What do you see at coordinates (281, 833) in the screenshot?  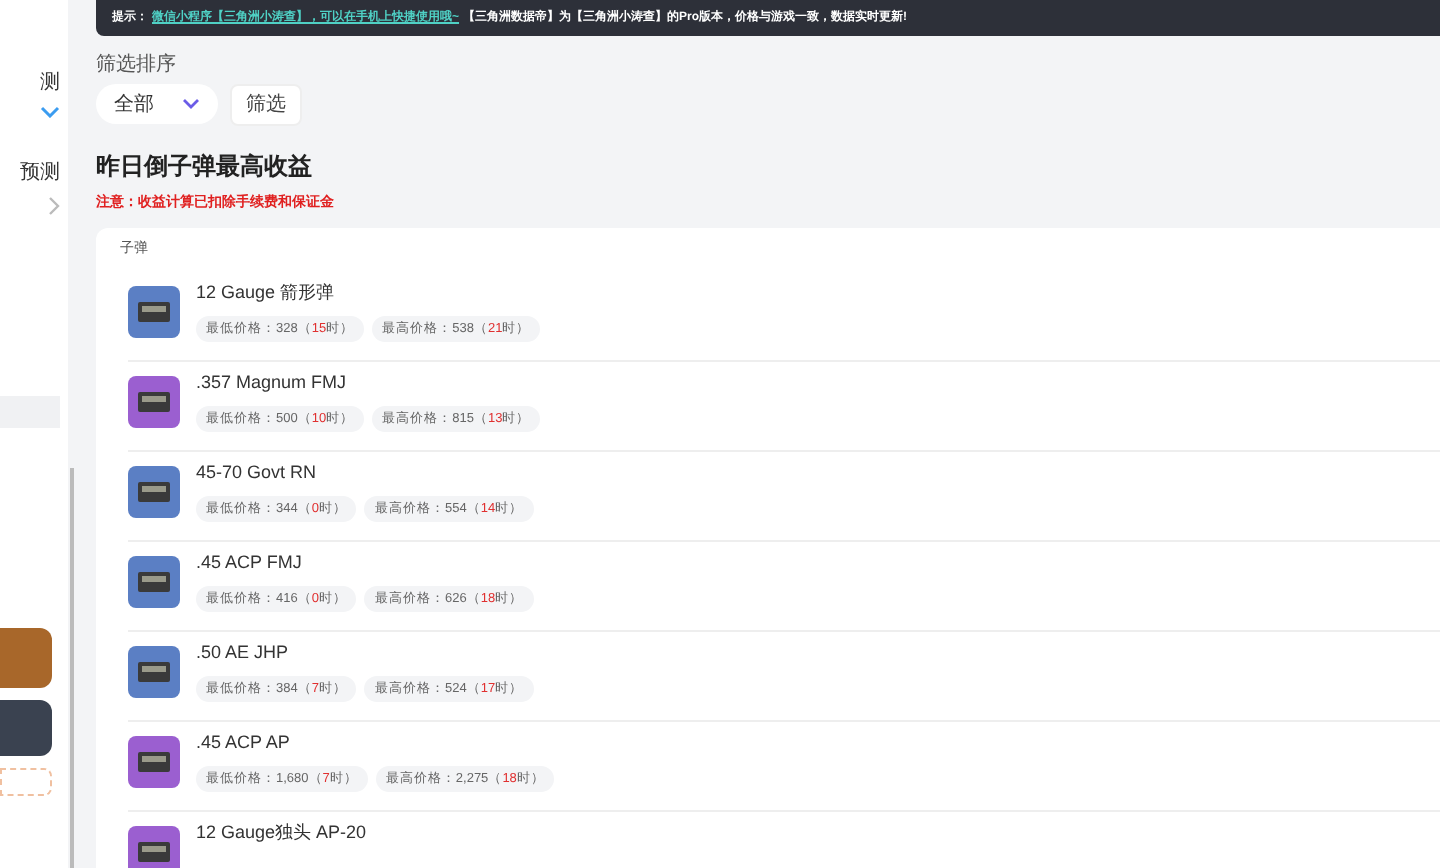 I see `ammo-name: 12 Gauge独头 AP-20` at bounding box center [281, 833].